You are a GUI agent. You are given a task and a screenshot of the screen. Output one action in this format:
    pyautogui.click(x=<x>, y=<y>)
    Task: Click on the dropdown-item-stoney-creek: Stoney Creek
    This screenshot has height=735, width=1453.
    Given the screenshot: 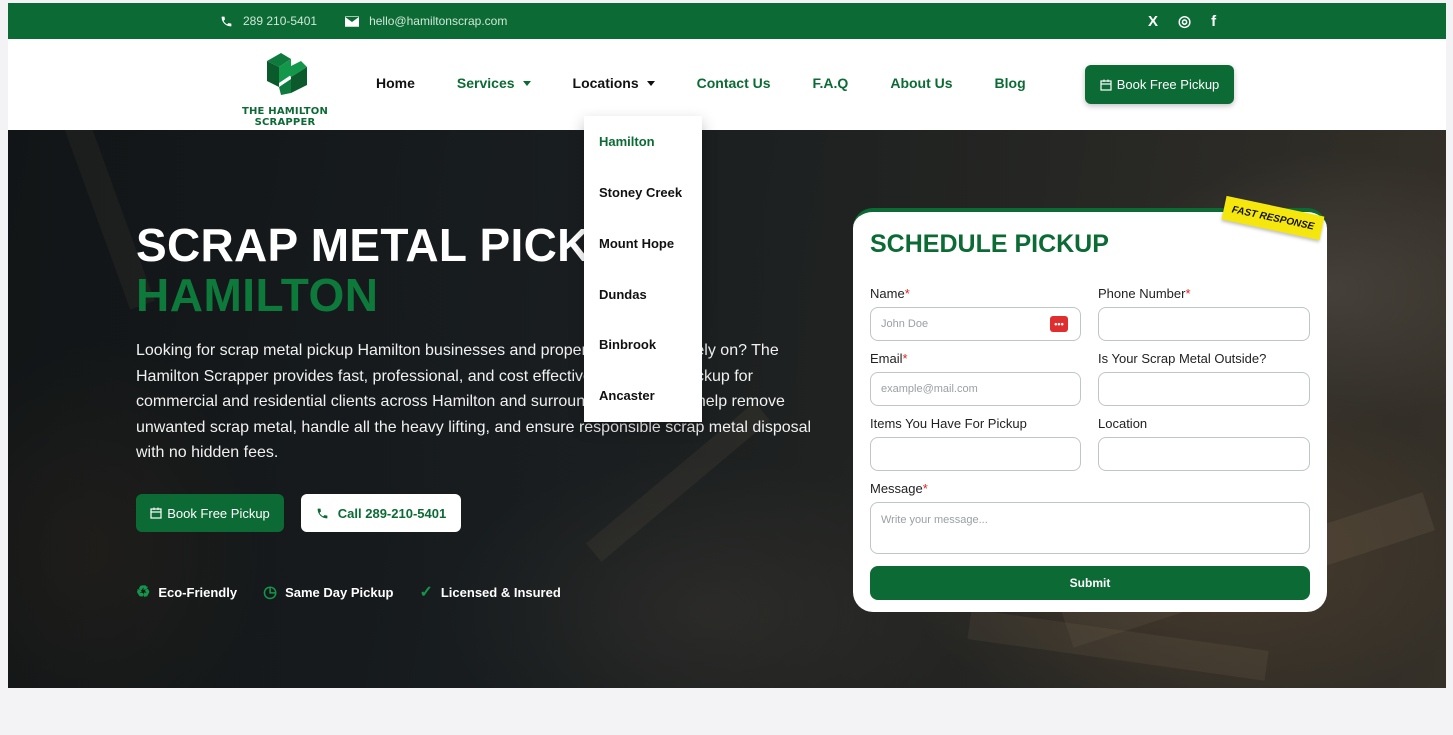 What is the action you would take?
    pyautogui.click(x=640, y=192)
    